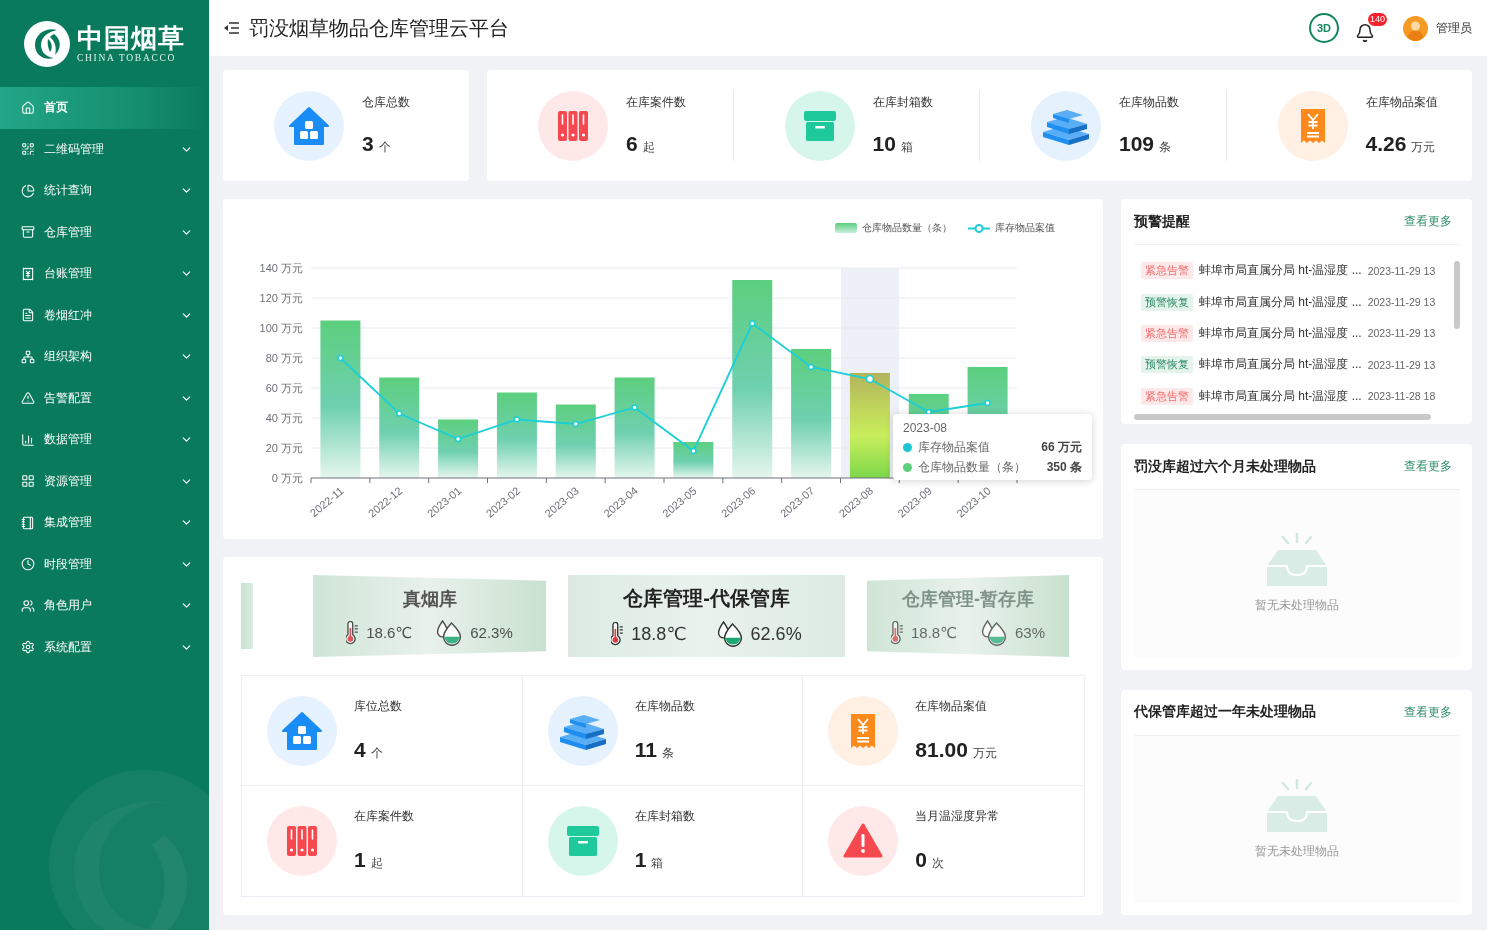 The image size is (1487, 930). Describe the element at coordinates (379, 28) in the screenshot. I see `page-title: 罚没烟草物品仓库管理云平台` at that location.